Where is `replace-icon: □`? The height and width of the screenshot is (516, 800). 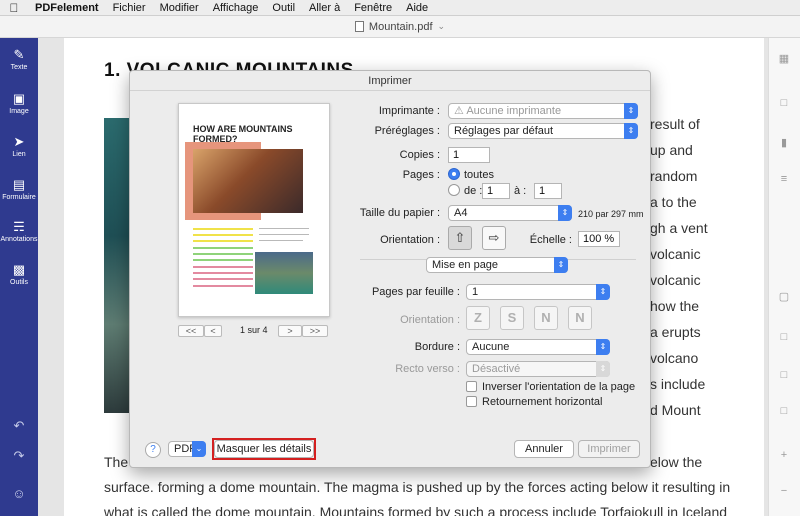 replace-icon: □ is located at coordinates (784, 411).